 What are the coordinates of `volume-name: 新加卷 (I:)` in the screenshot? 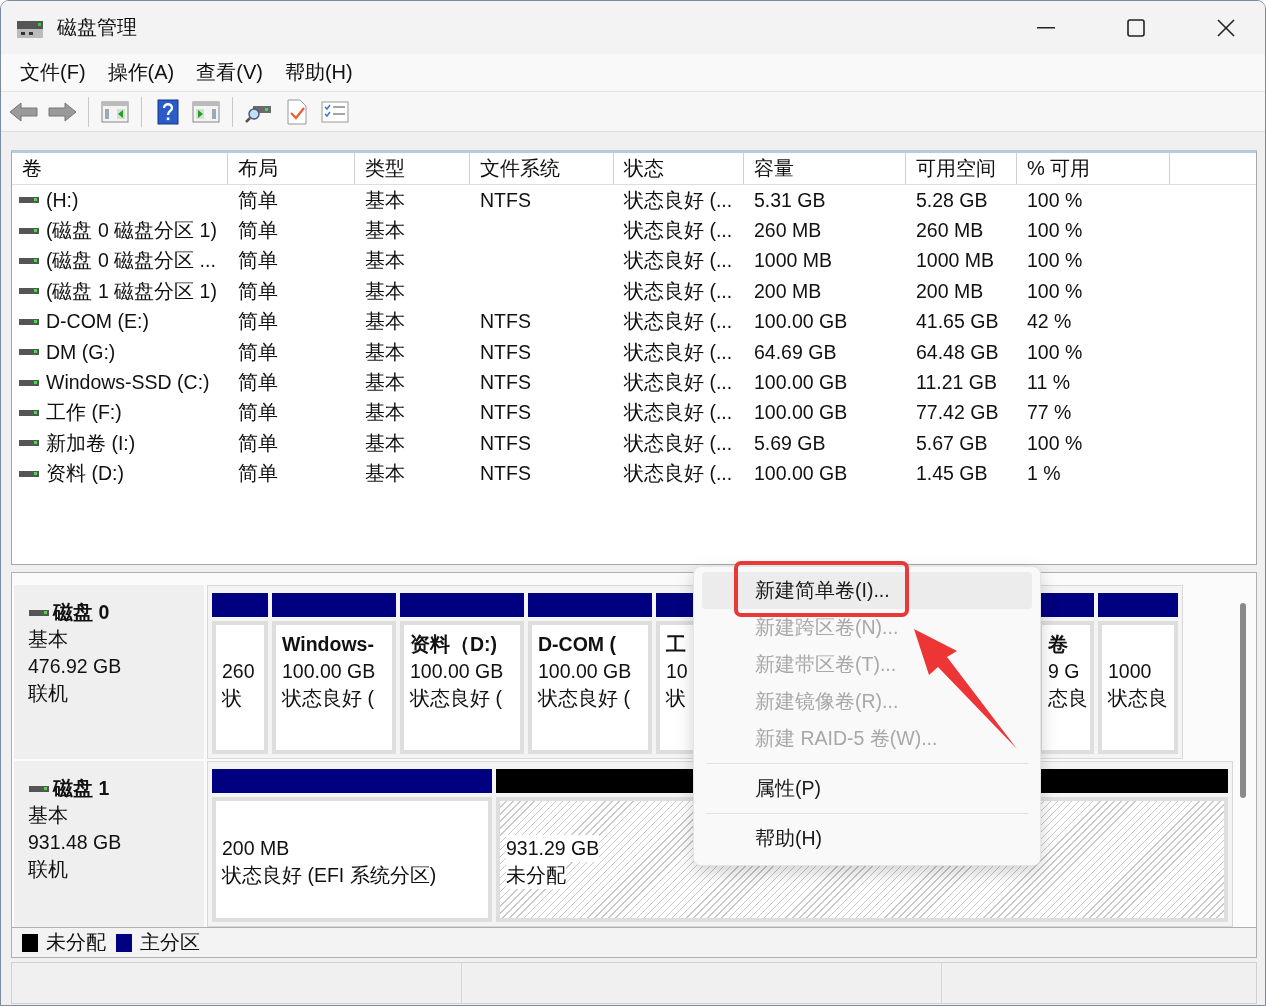 It's located at (91, 443).